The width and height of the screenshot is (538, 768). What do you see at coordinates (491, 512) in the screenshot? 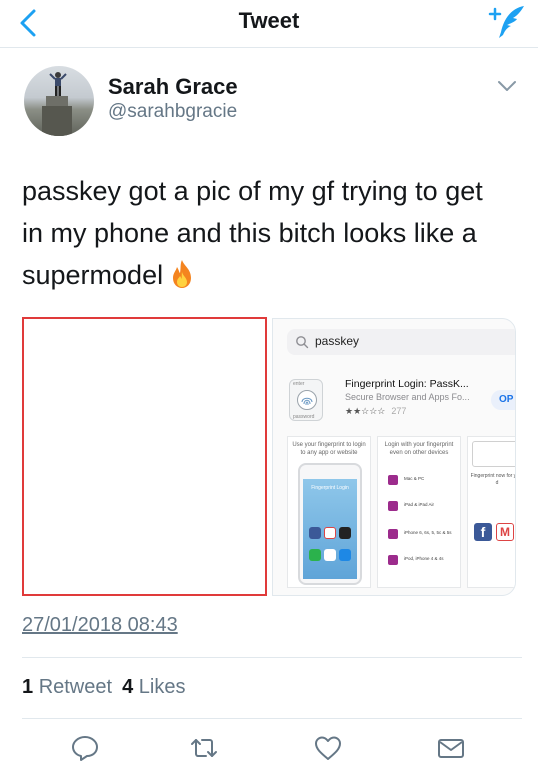
I see `app-screenshot: Fingerprint now for your d f M` at bounding box center [491, 512].